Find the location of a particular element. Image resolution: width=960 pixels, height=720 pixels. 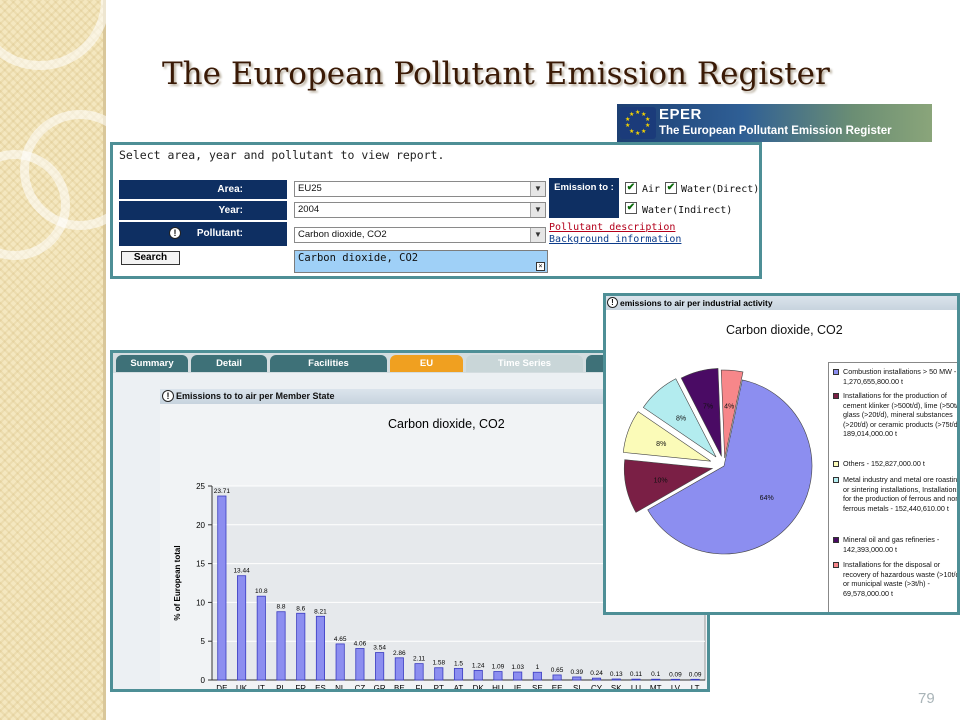

pollutant-select-value: Carbon dioxide, CO2 is located at coordinates (342, 234).